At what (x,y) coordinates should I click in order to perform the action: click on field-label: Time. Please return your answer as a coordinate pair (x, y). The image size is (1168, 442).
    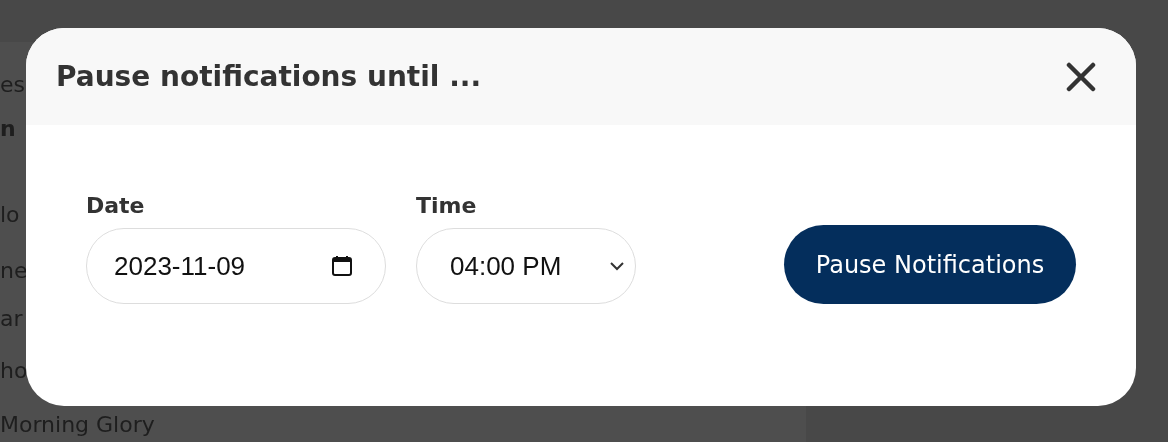
    Looking at the image, I should click on (447, 205).